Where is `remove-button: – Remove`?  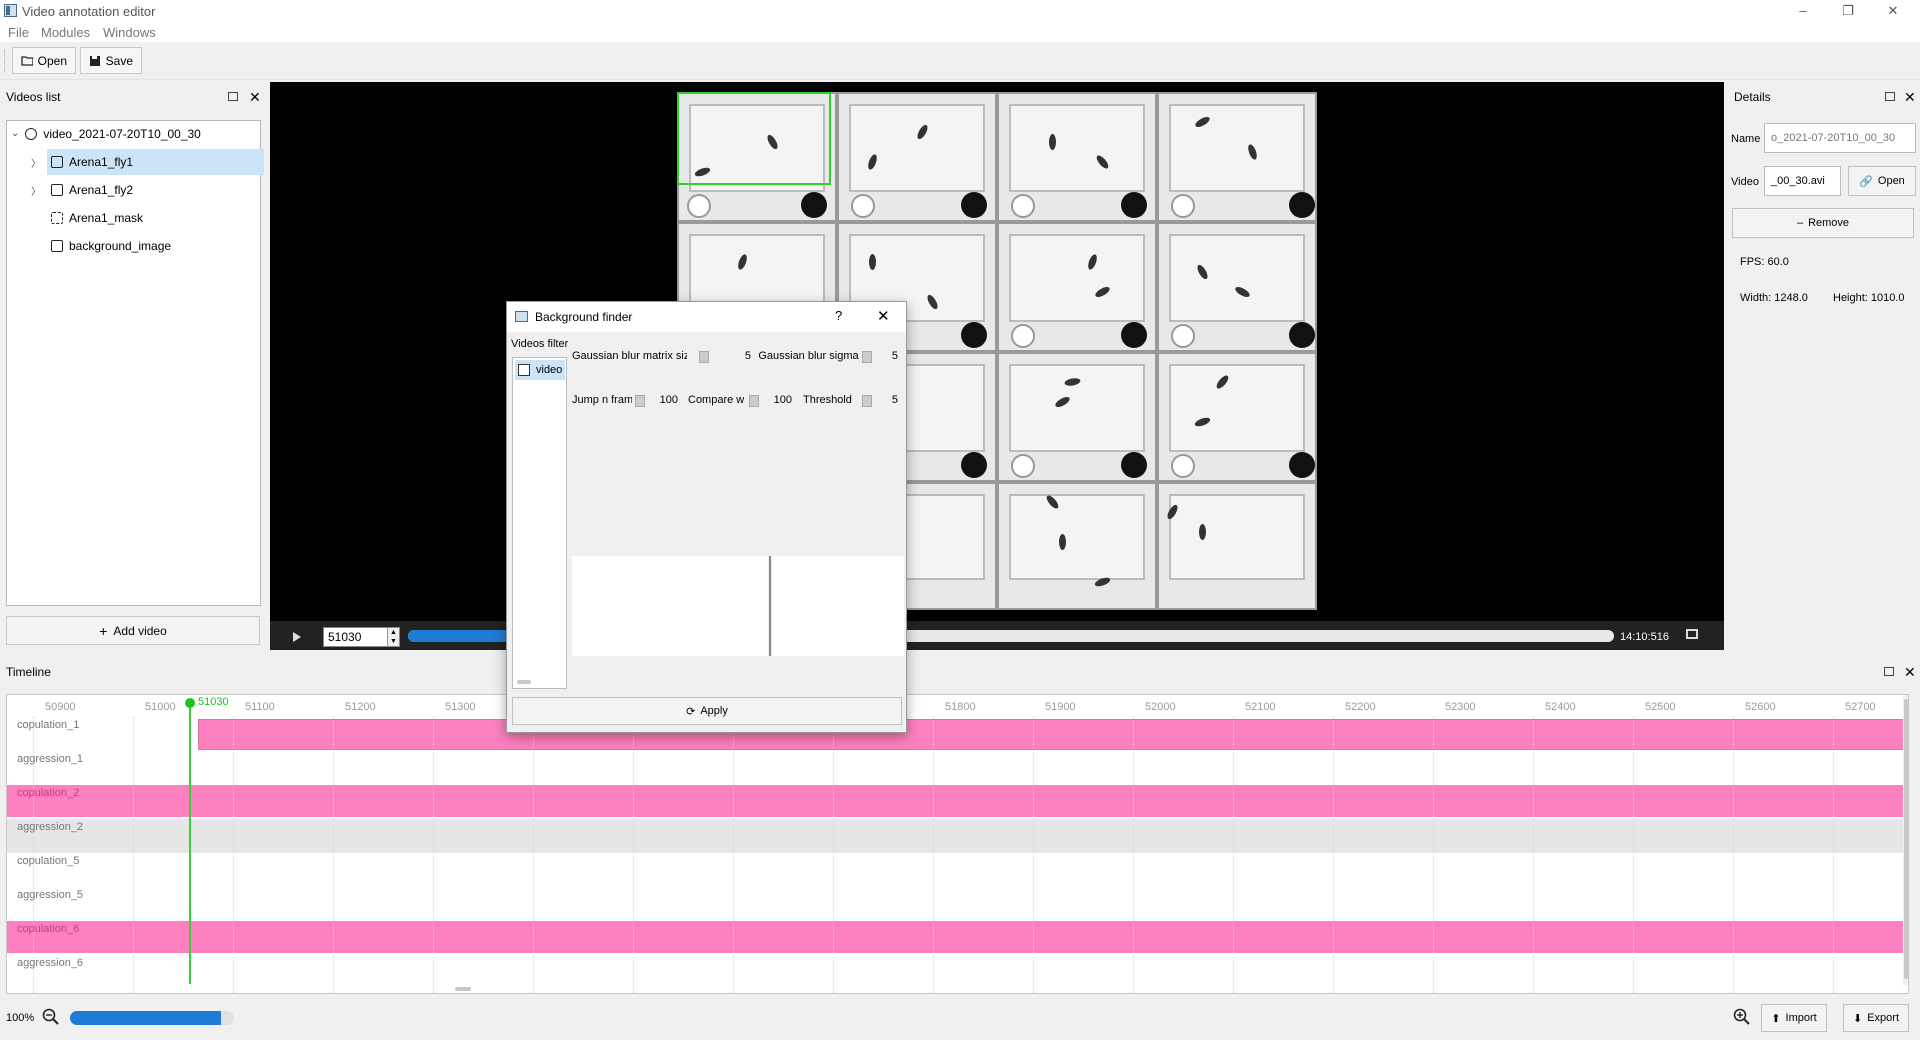
remove-button: – Remove is located at coordinates (1823, 223).